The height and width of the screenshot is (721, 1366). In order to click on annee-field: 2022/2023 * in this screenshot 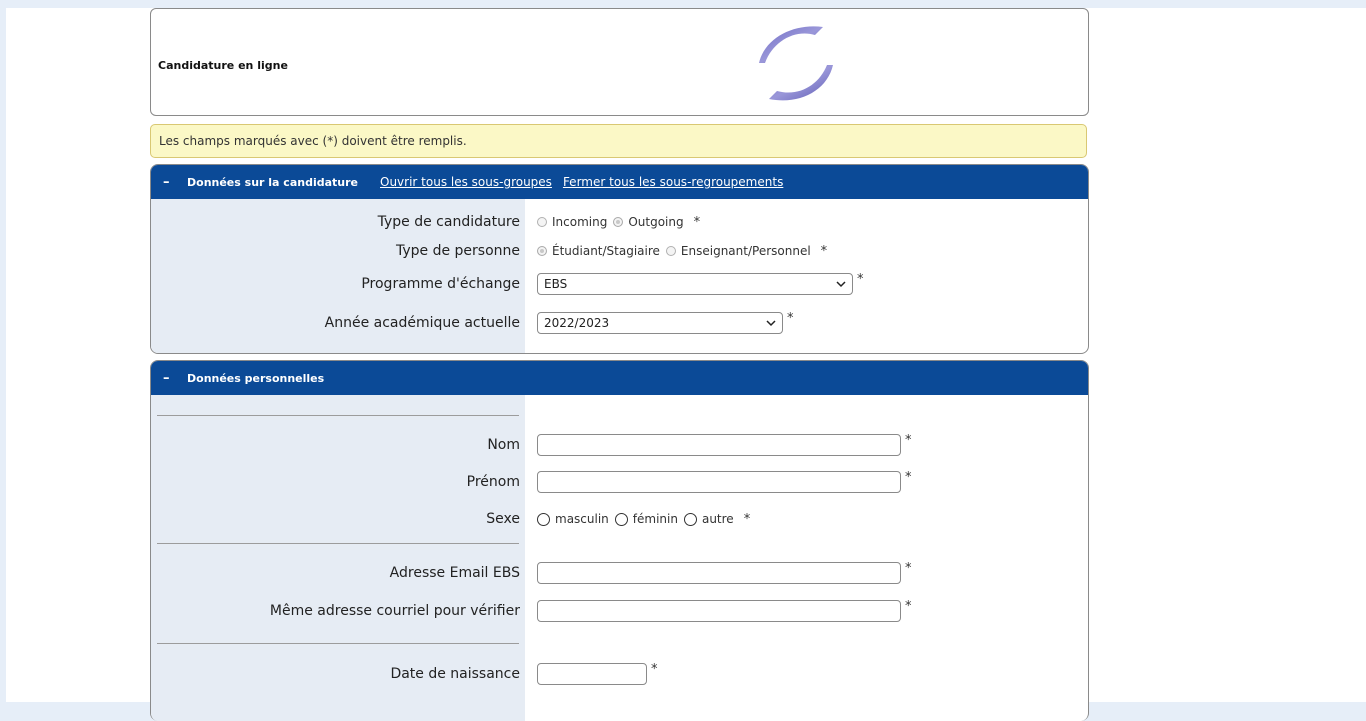, I will do `click(665, 322)`.